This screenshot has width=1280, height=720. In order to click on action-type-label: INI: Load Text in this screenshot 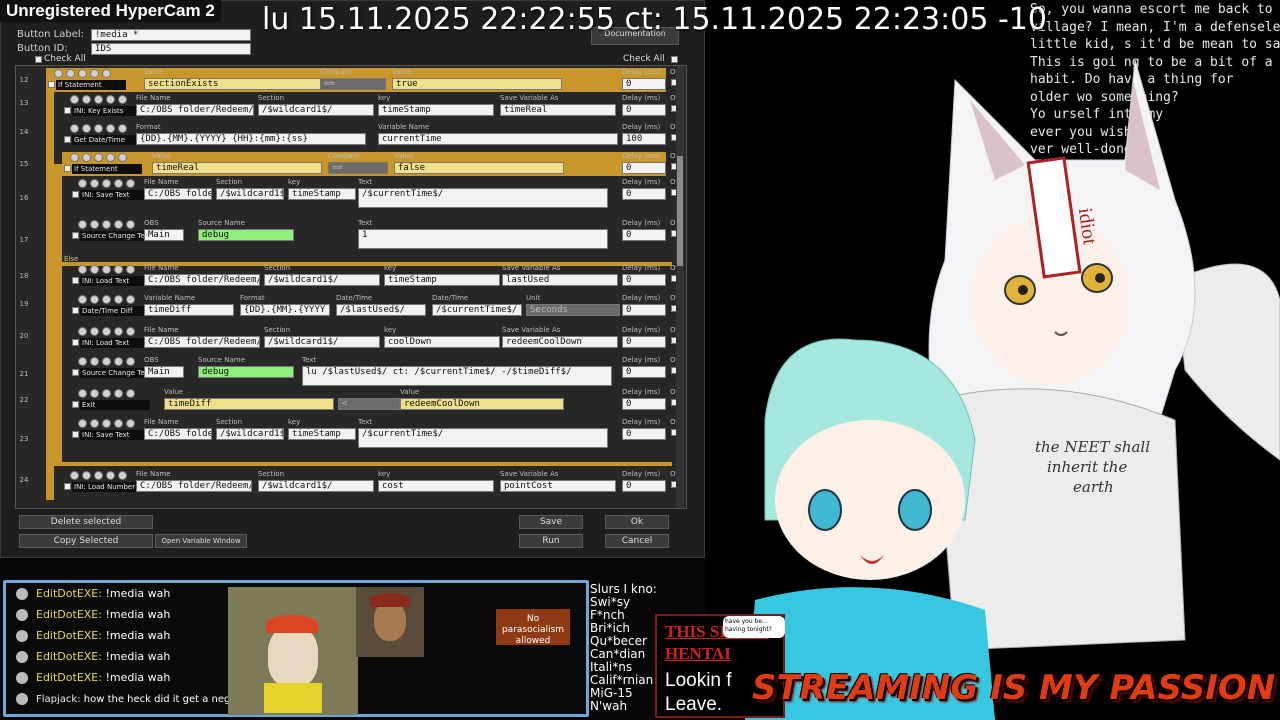, I will do `click(115, 281)`.